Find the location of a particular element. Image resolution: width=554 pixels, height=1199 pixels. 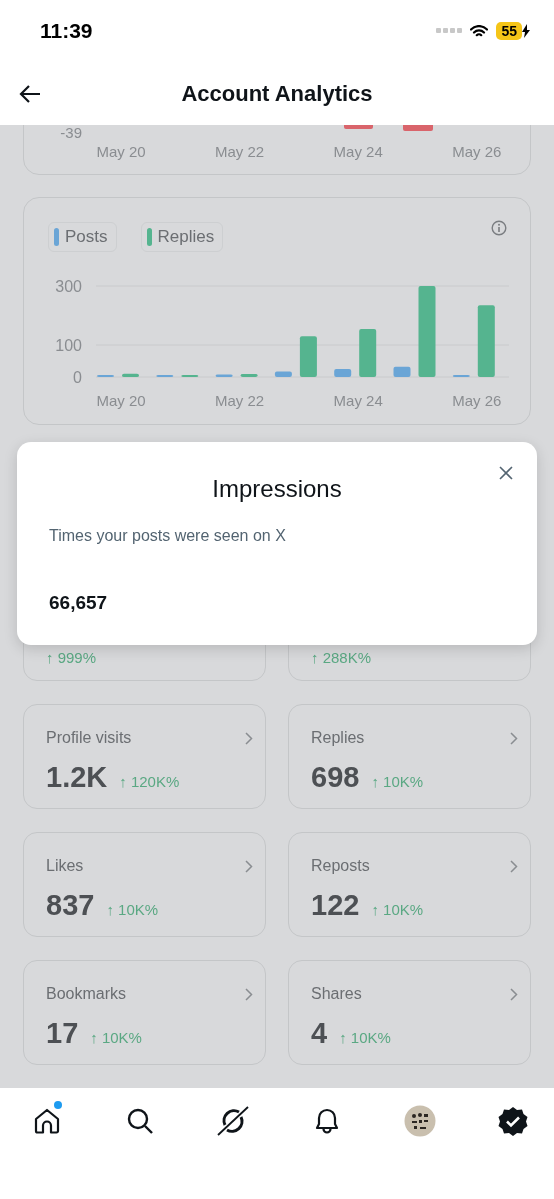

metric-label: Replies is located at coordinates (338, 738).